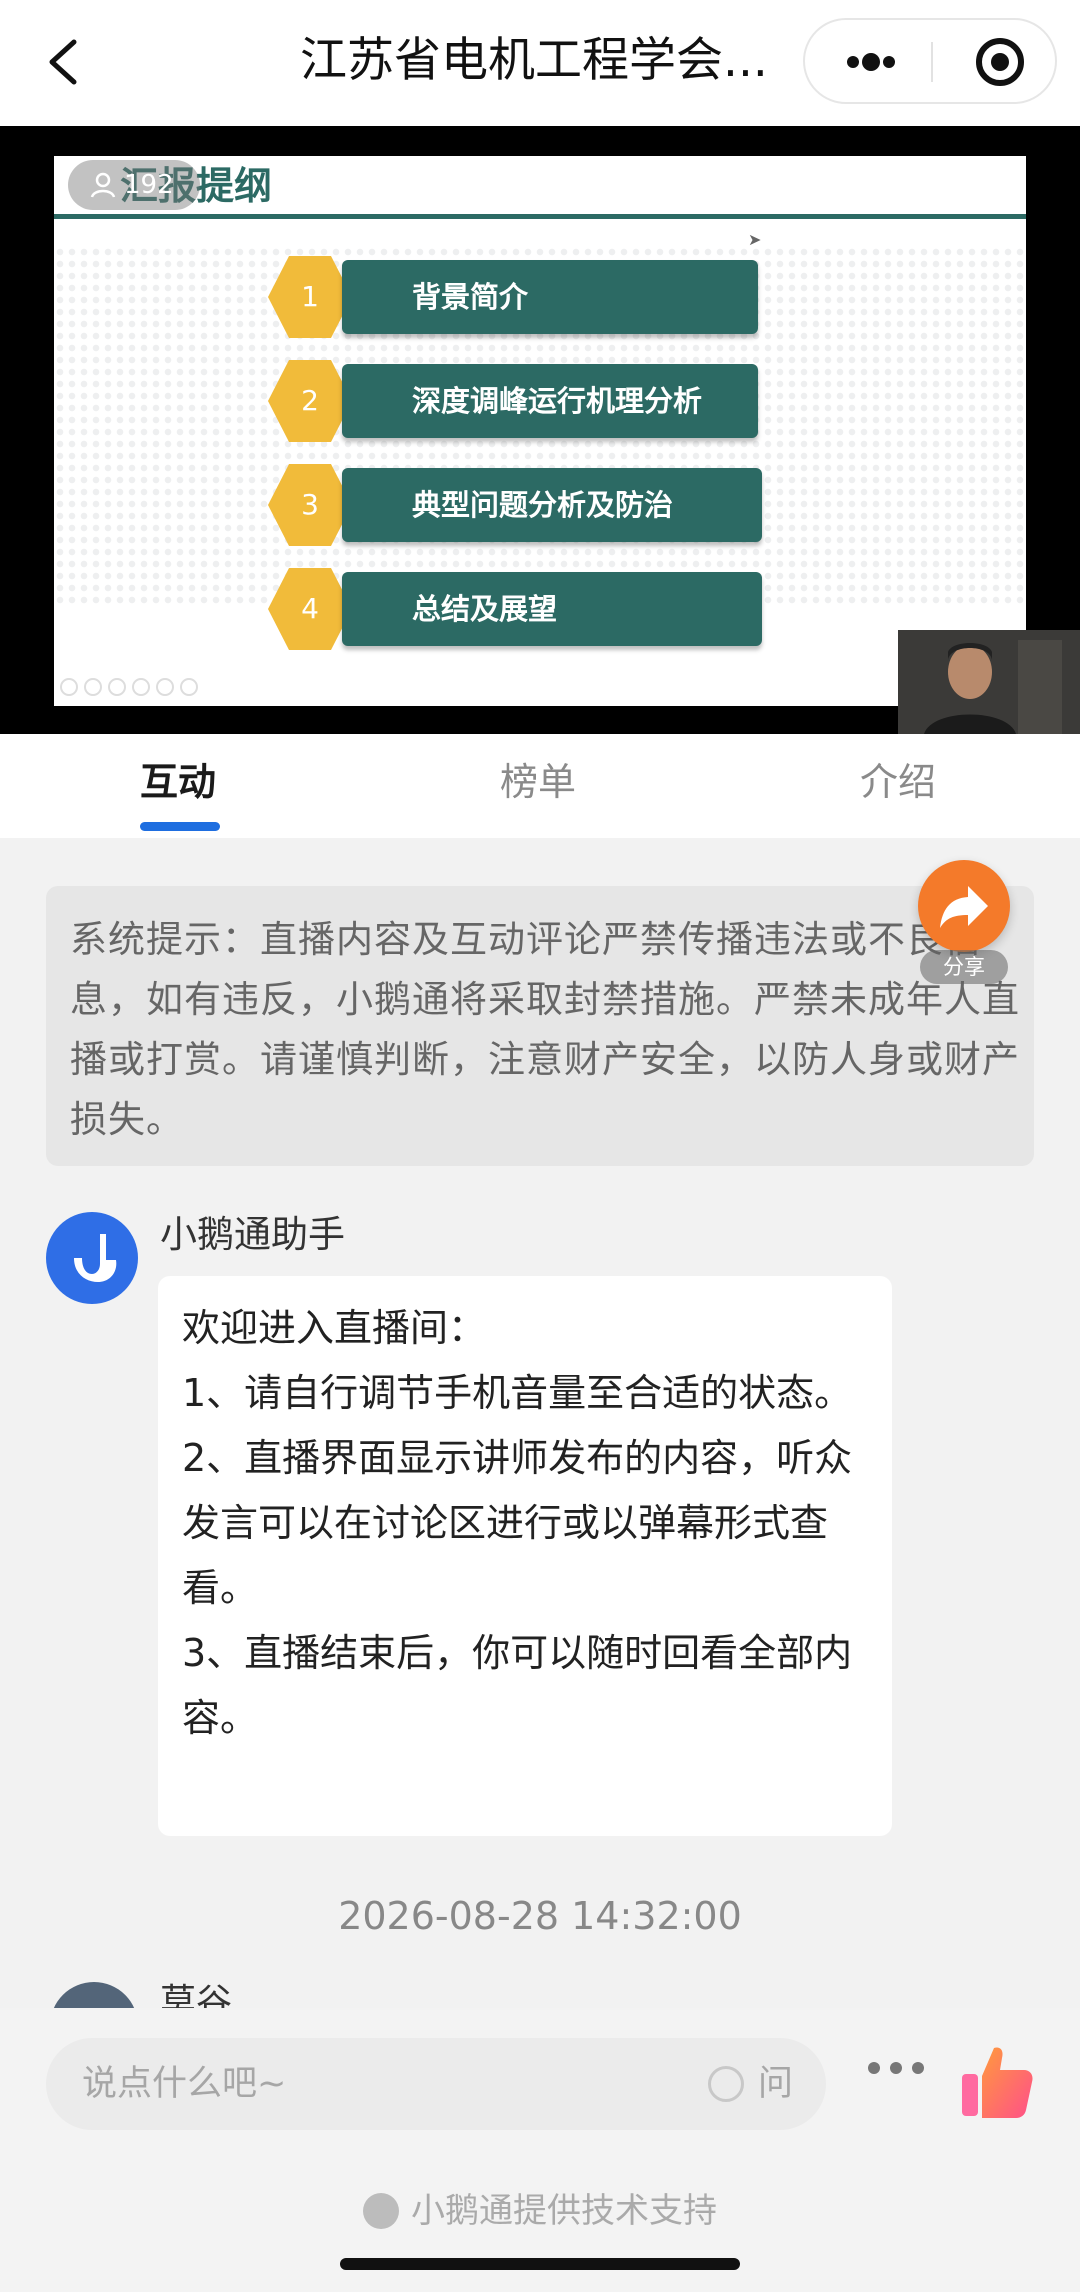 The height and width of the screenshot is (2292, 1080). I want to click on viewer-count: 192, so click(149, 185).